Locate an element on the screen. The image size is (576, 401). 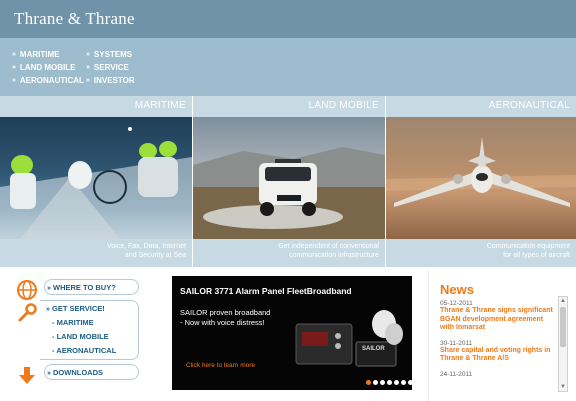
where-to-buy-button: » WHERE TO BUY? is located at coordinates (91, 287).